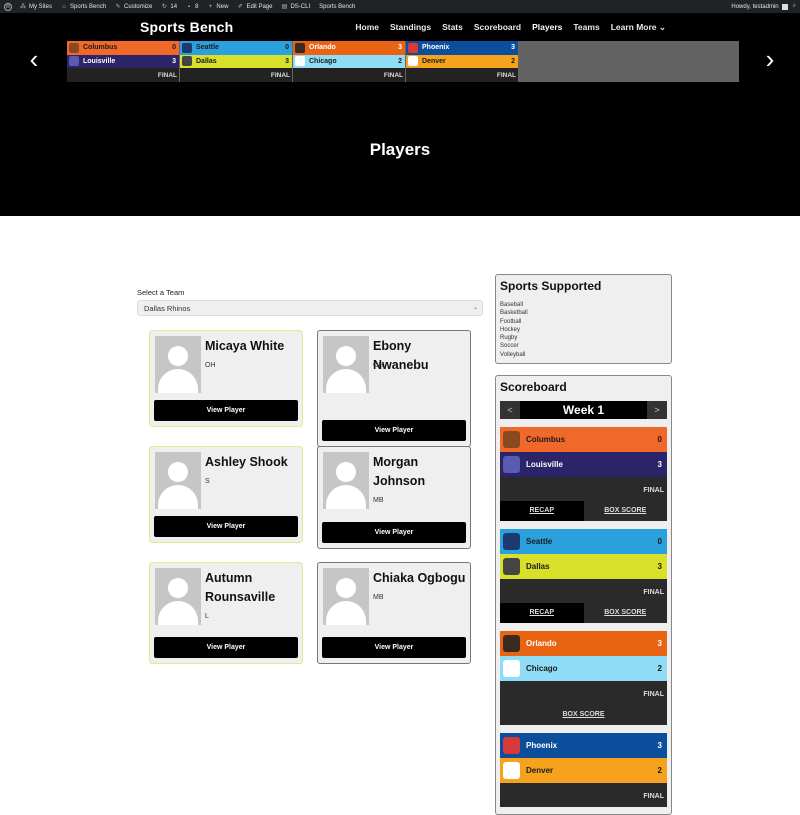 The height and width of the screenshot is (815, 800). What do you see at coordinates (583, 305) in the screenshot?
I see `sport-item: Baseball` at bounding box center [583, 305].